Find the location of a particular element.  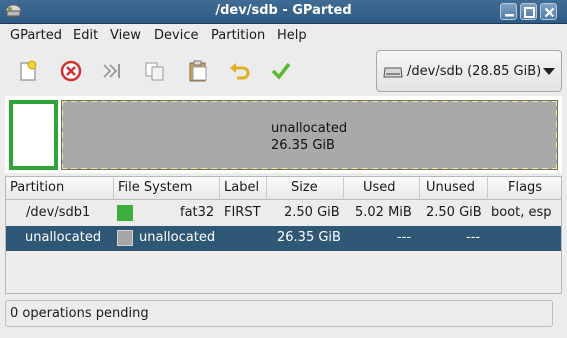

cell-label: FIRST is located at coordinates (242, 212).